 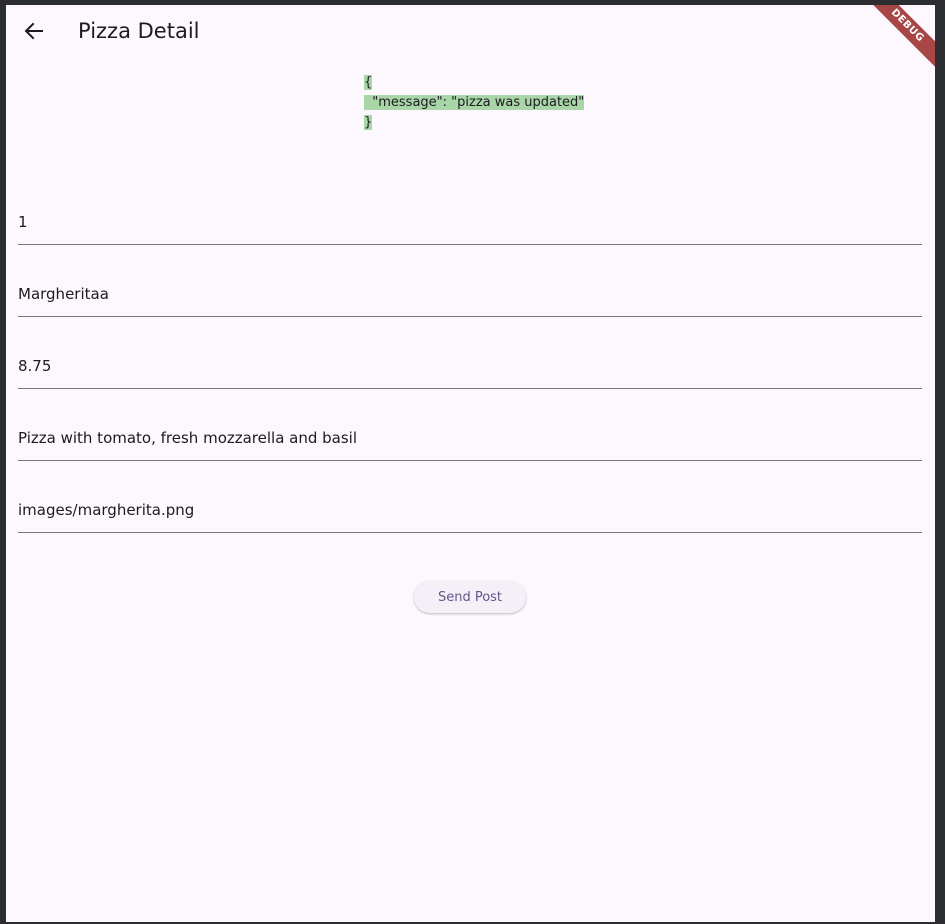 What do you see at coordinates (368, 82) in the screenshot?
I see `response-open-brace: {` at bounding box center [368, 82].